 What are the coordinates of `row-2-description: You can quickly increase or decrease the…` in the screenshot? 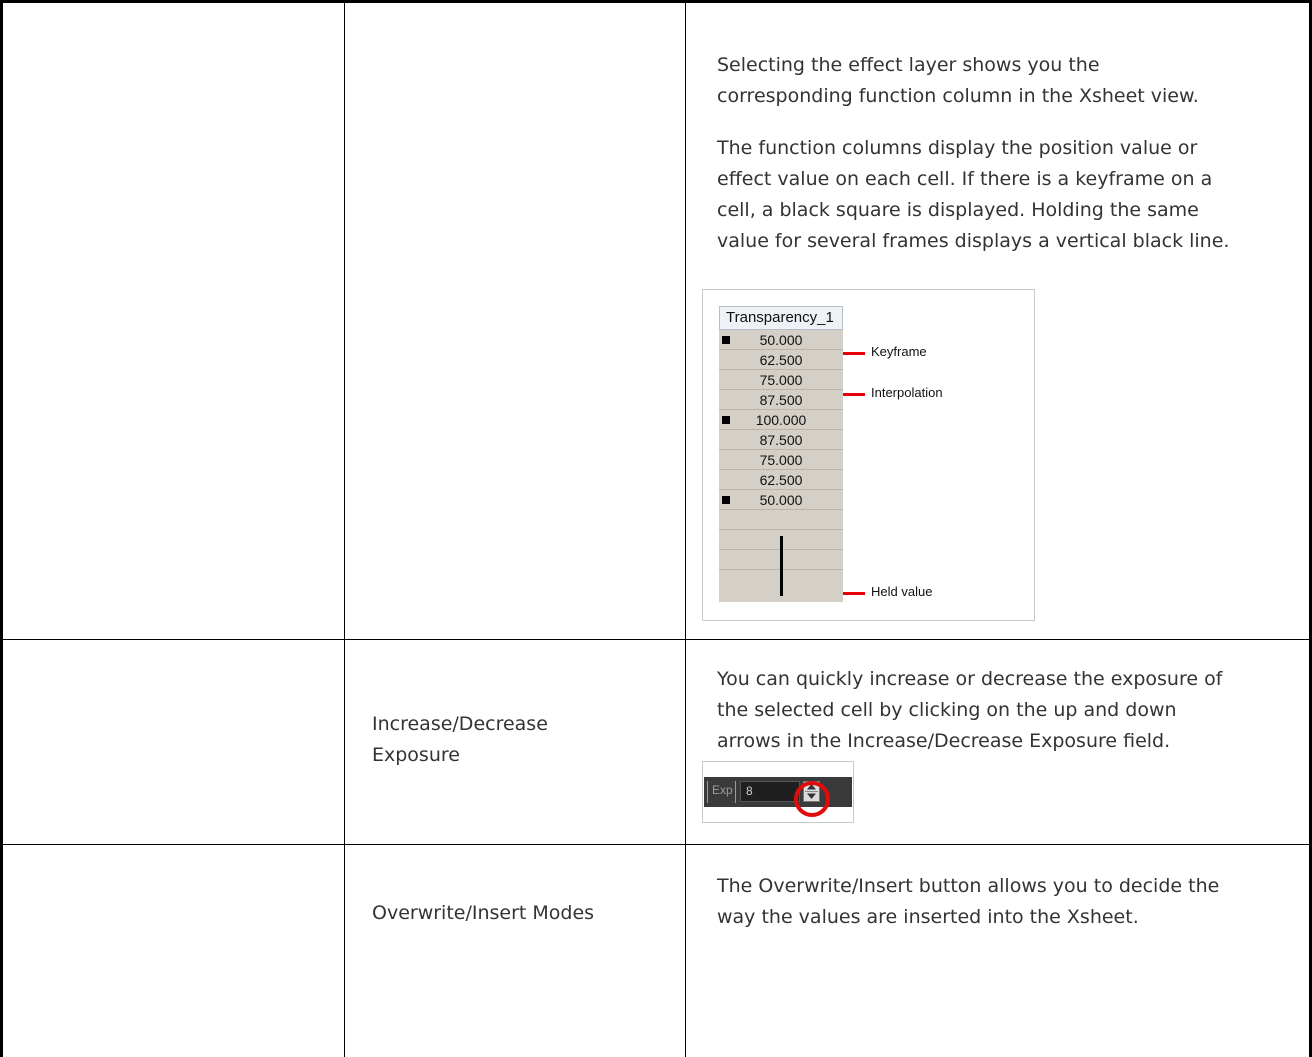 It's located at (969, 710).